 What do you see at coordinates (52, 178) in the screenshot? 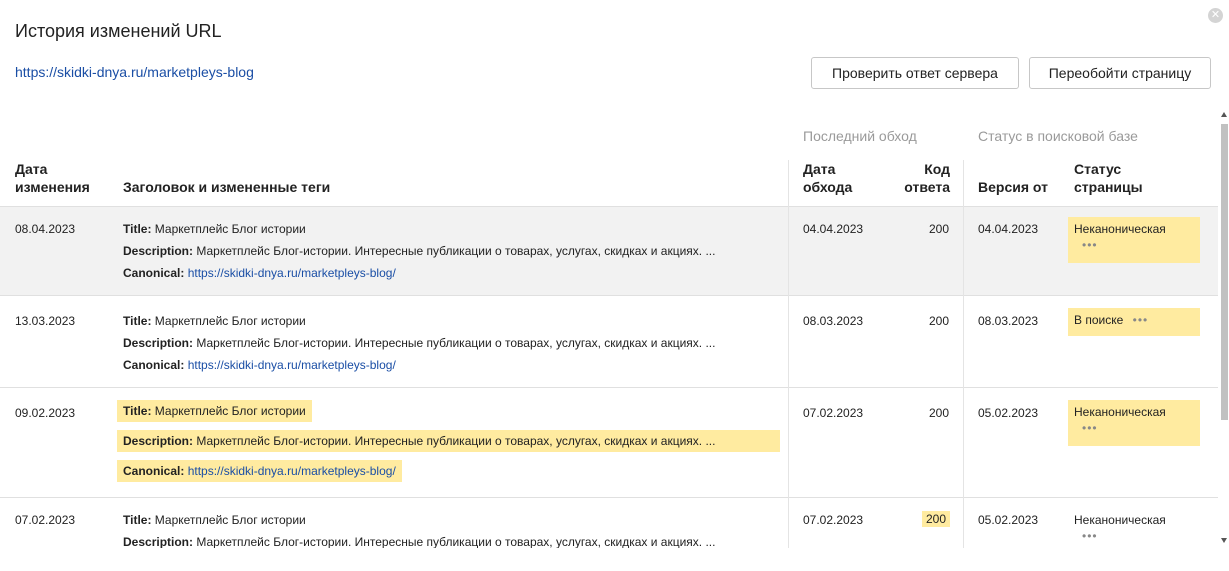
I see `header-change-date: Дата изменения` at bounding box center [52, 178].